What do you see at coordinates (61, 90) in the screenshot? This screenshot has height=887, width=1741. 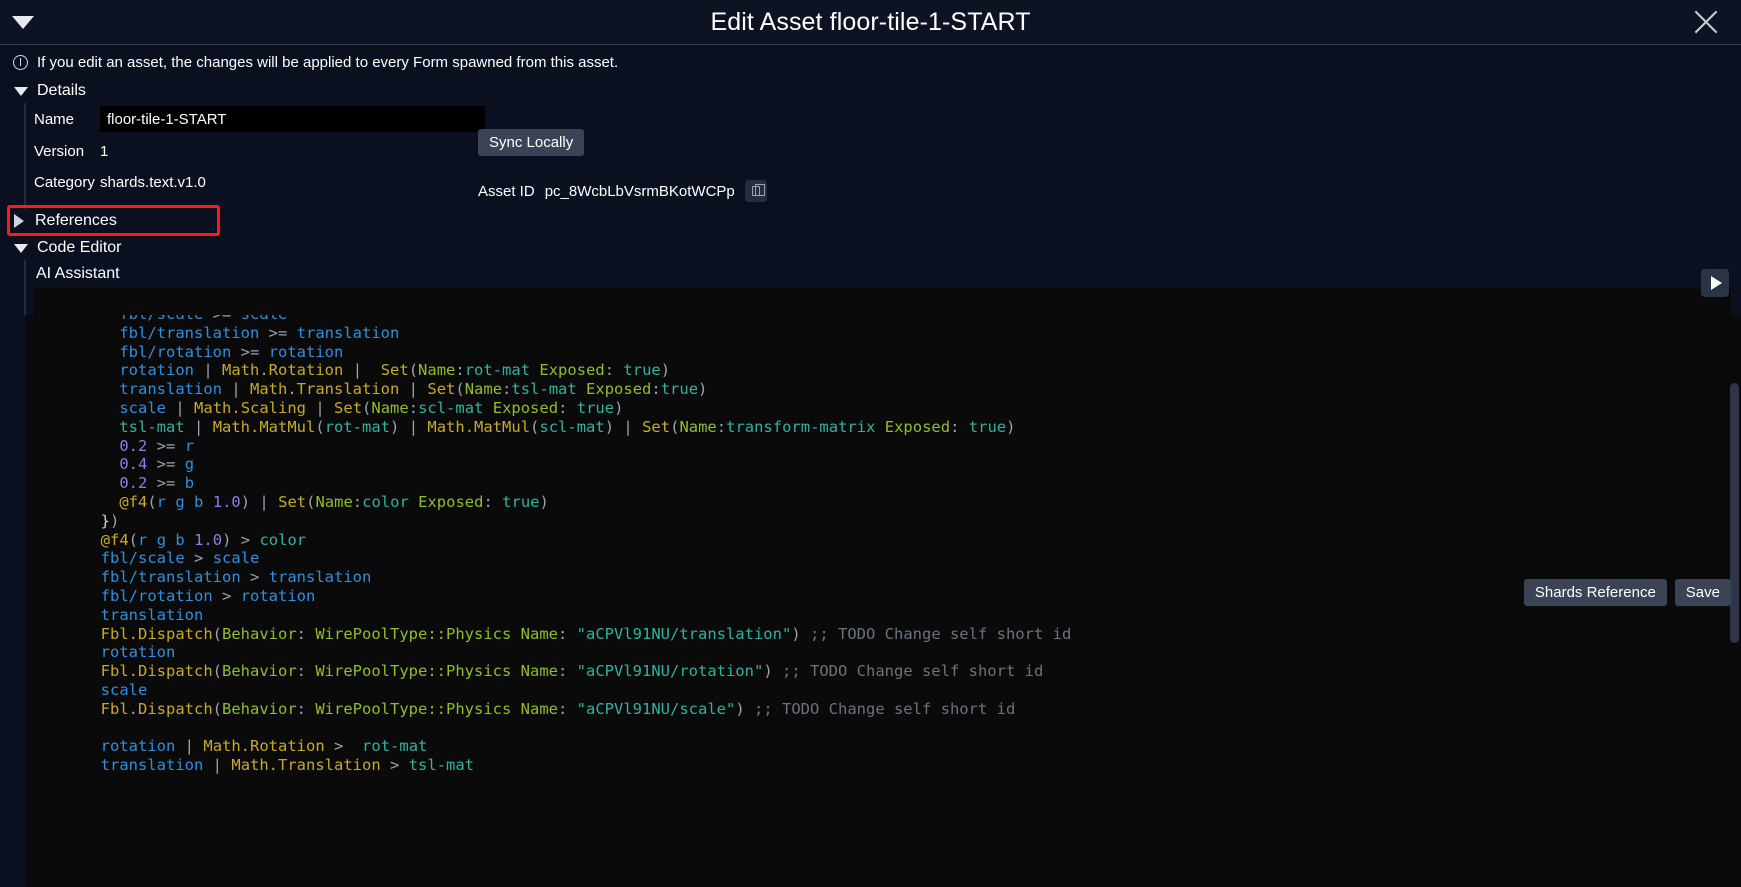 I see `details-section-label: Details` at bounding box center [61, 90].